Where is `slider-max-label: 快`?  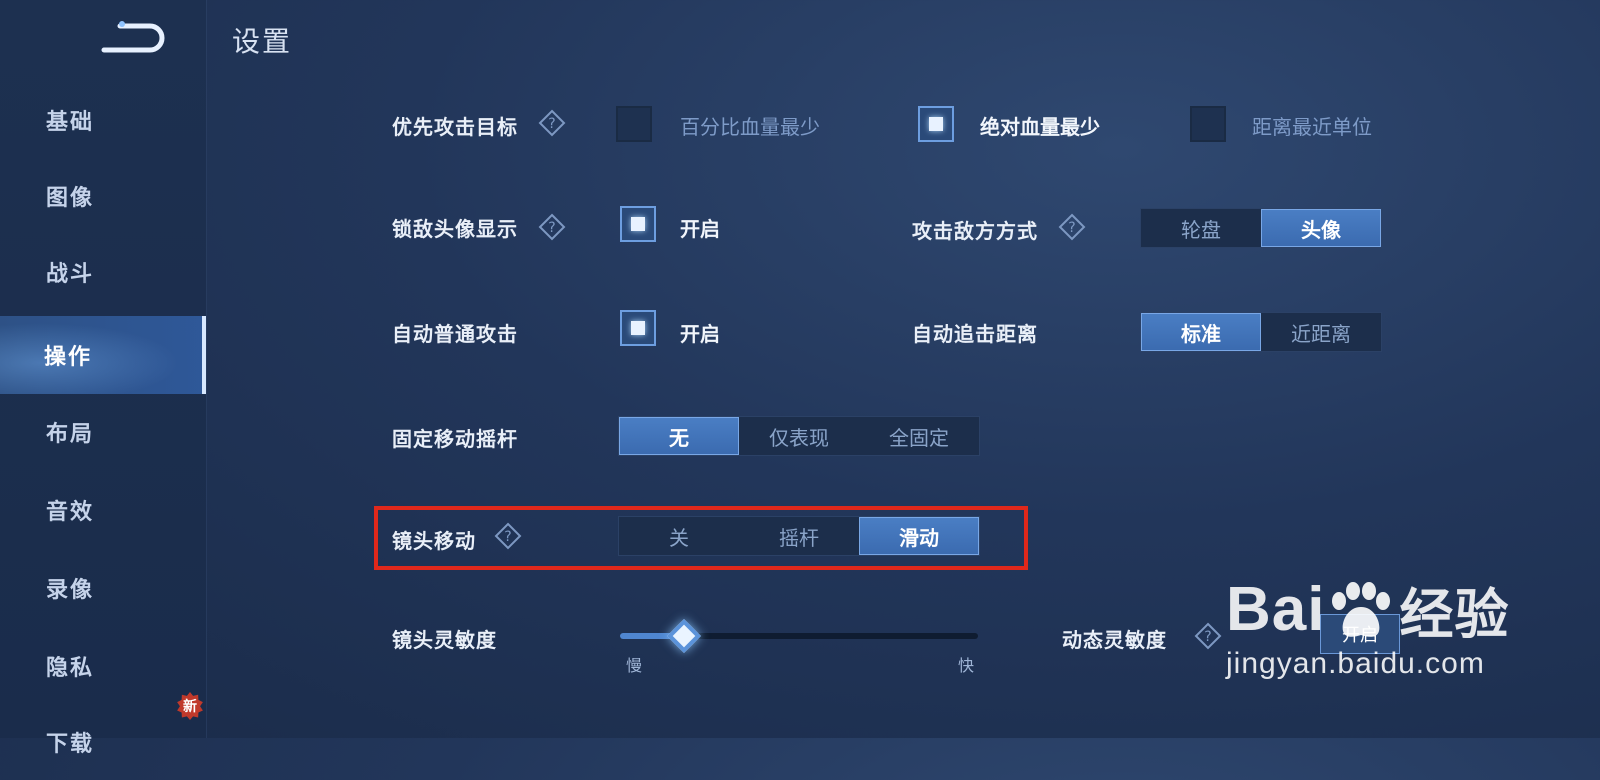 slider-max-label: 快 is located at coordinates (966, 665).